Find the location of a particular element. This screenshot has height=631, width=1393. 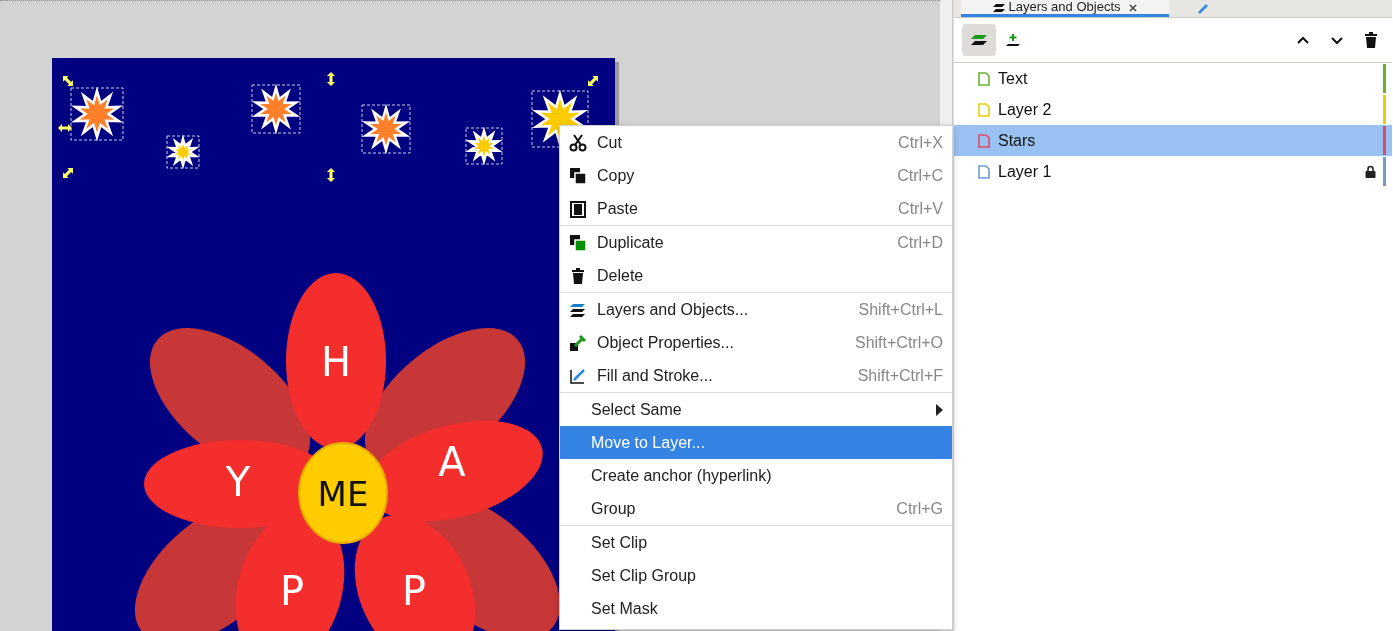

petal-letter: A is located at coordinates (452, 462).